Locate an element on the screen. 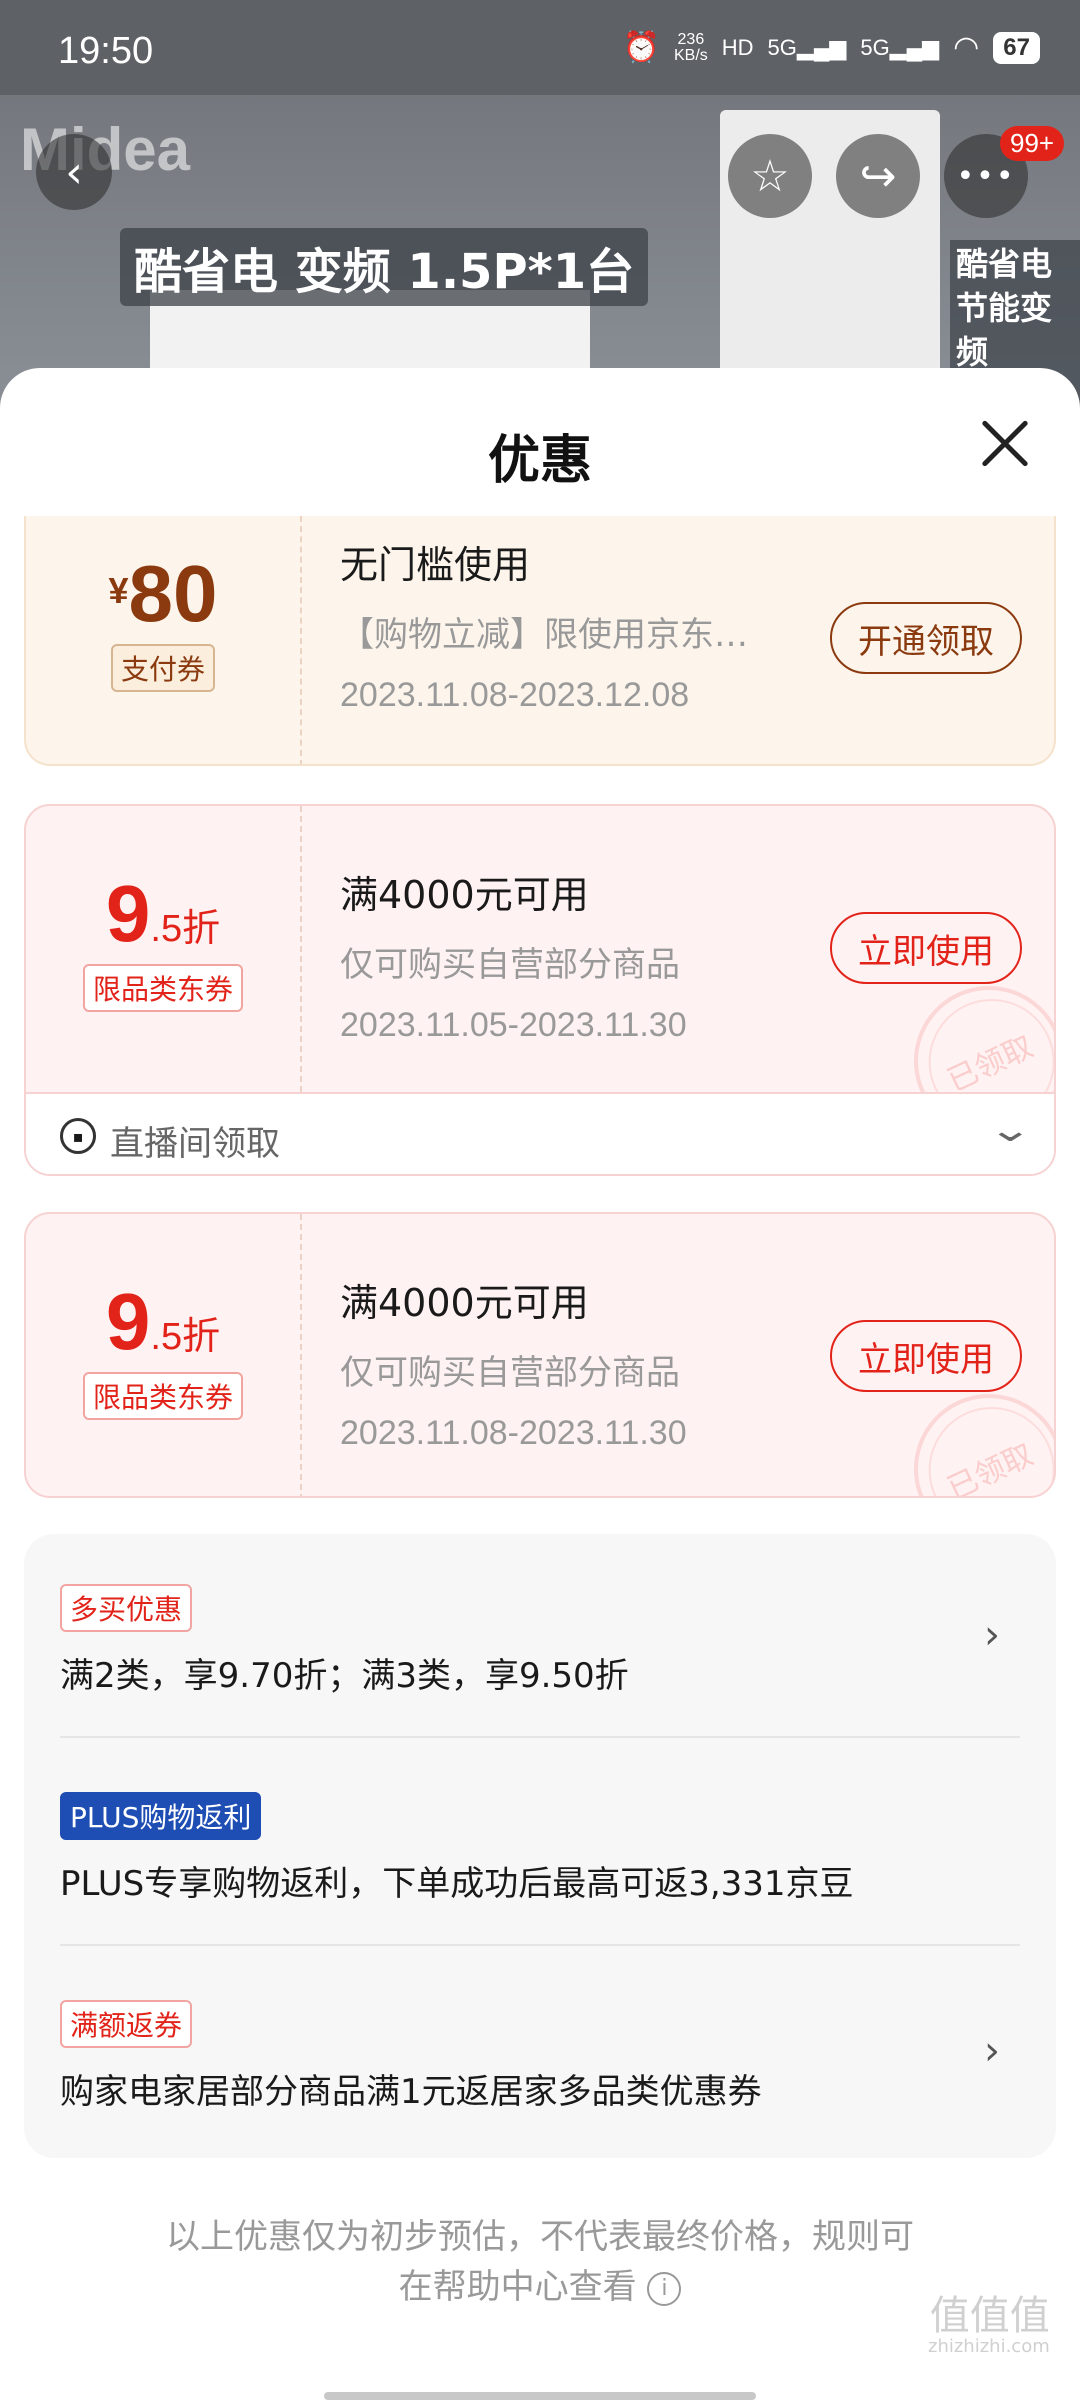 This screenshot has width=1080, height=2400. promo-tag: 多买优惠 is located at coordinates (126, 1608).